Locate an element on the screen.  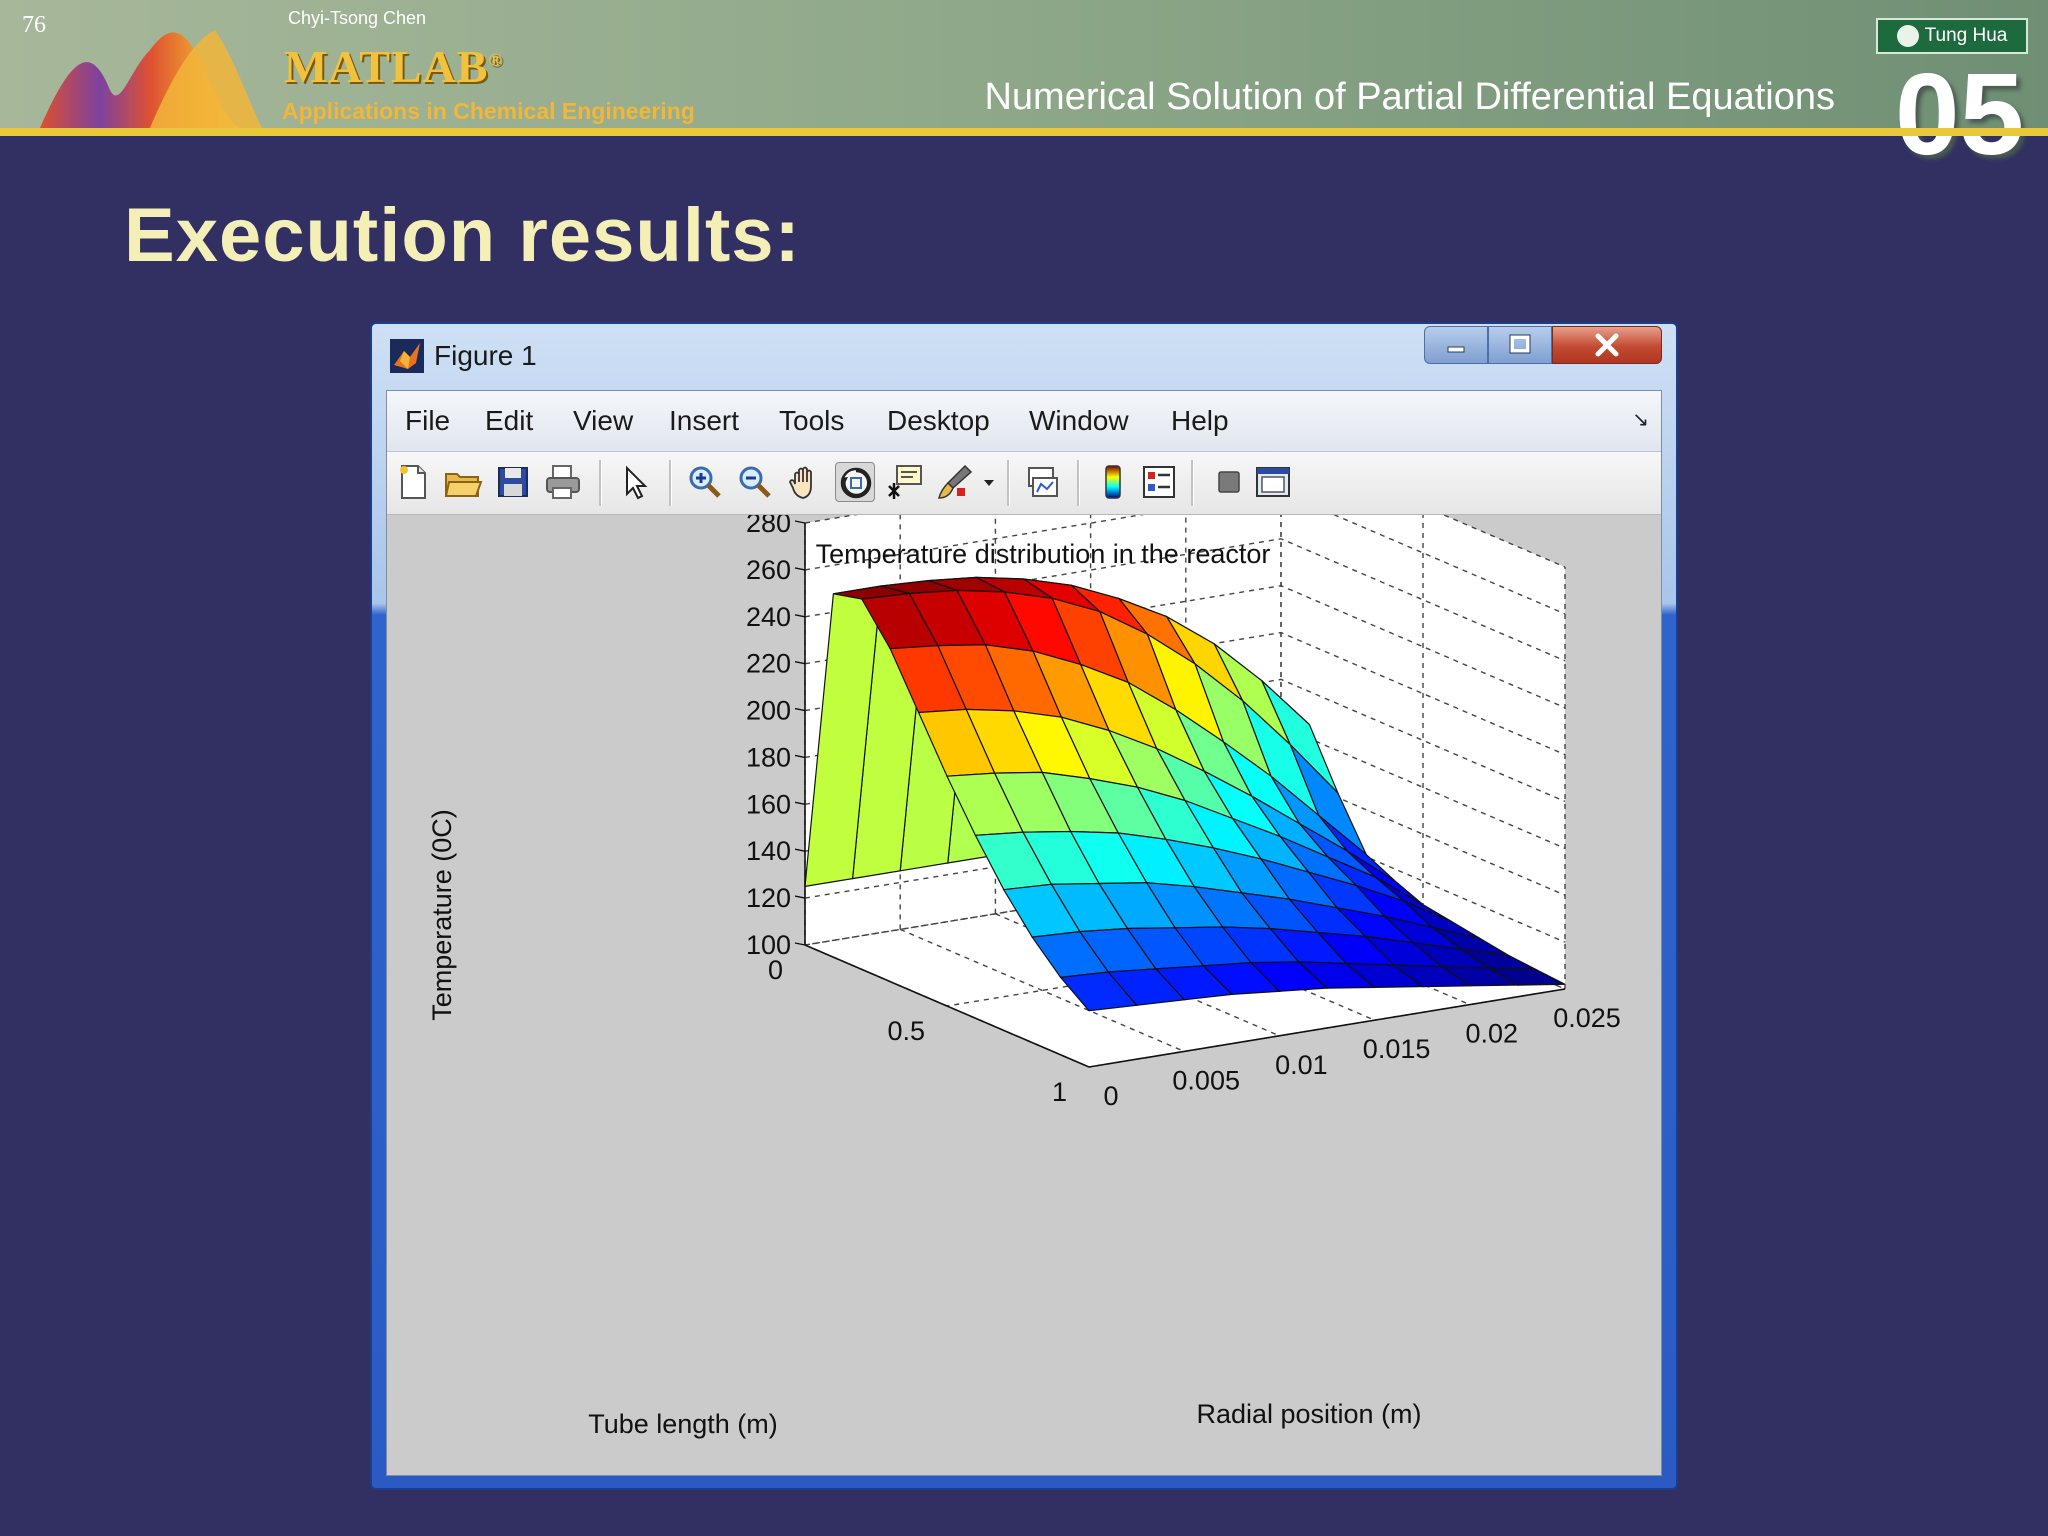
x-axis-label: Radial position (m) is located at coordinates (1308, 1414).